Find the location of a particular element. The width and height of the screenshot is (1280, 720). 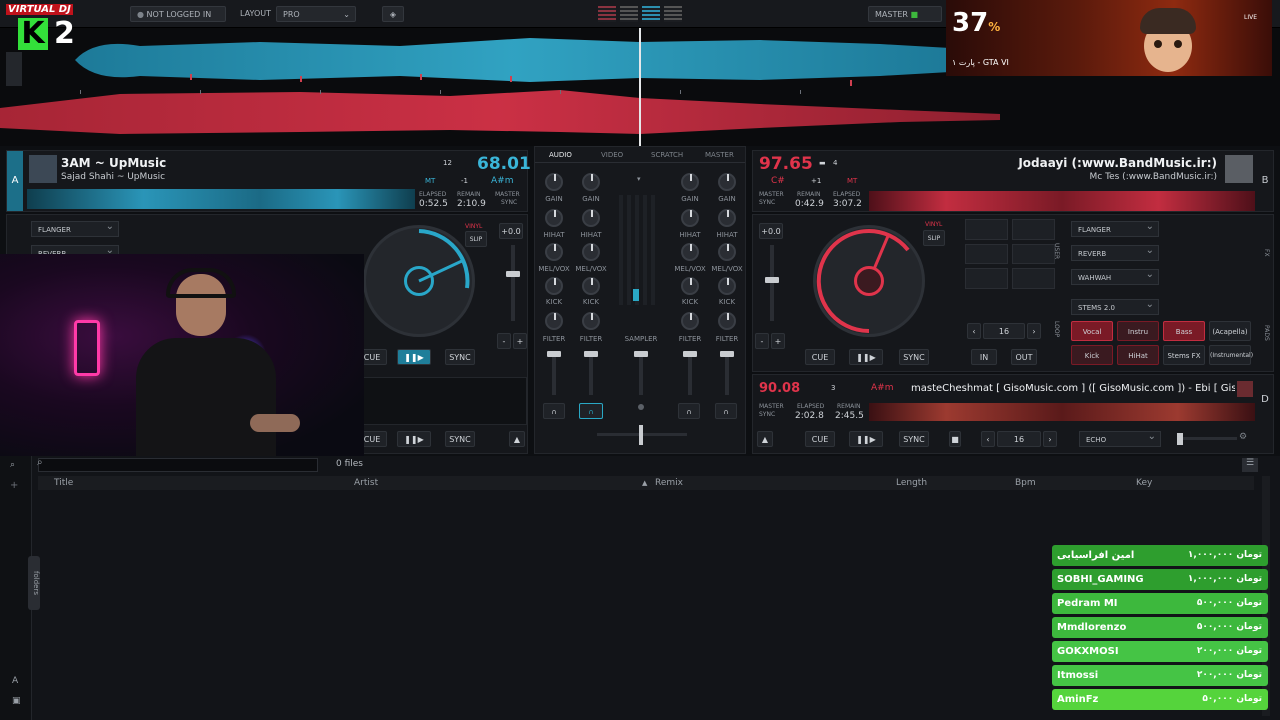

fx-slot-3: WAHWAH is located at coordinates (1115, 276).